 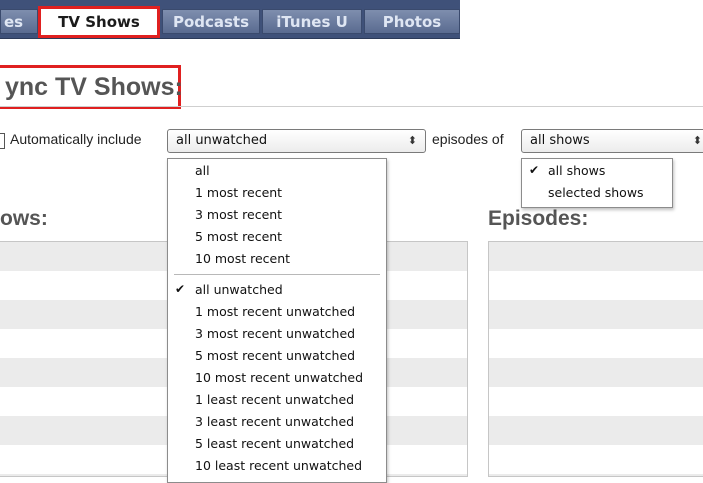 I want to click on menu-item: 3 most recent unwatched, so click(x=277, y=334).